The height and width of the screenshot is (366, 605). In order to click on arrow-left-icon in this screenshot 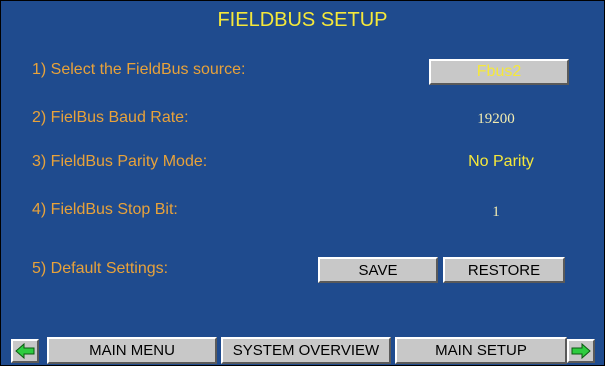, I will do `click(25, 351)`.